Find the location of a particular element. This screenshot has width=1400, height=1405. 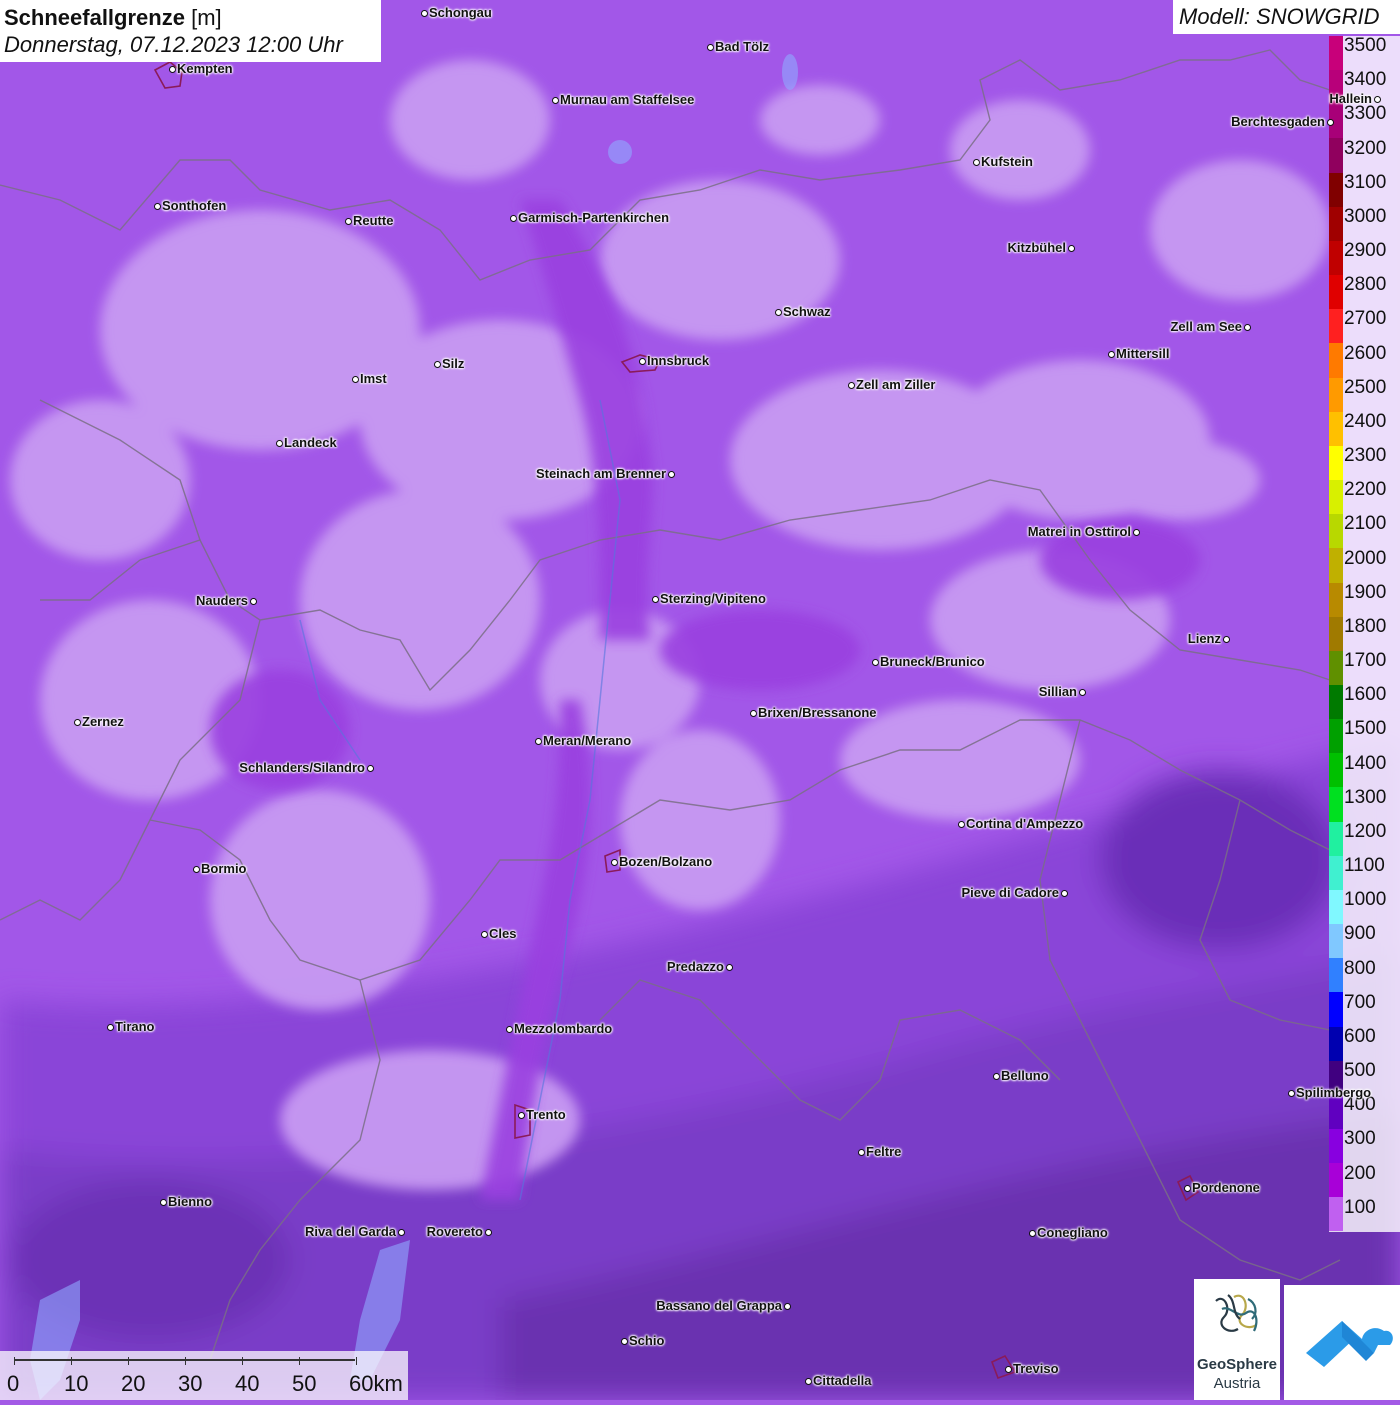

legend-label: 2900 is located at coordinates (1365, 251).